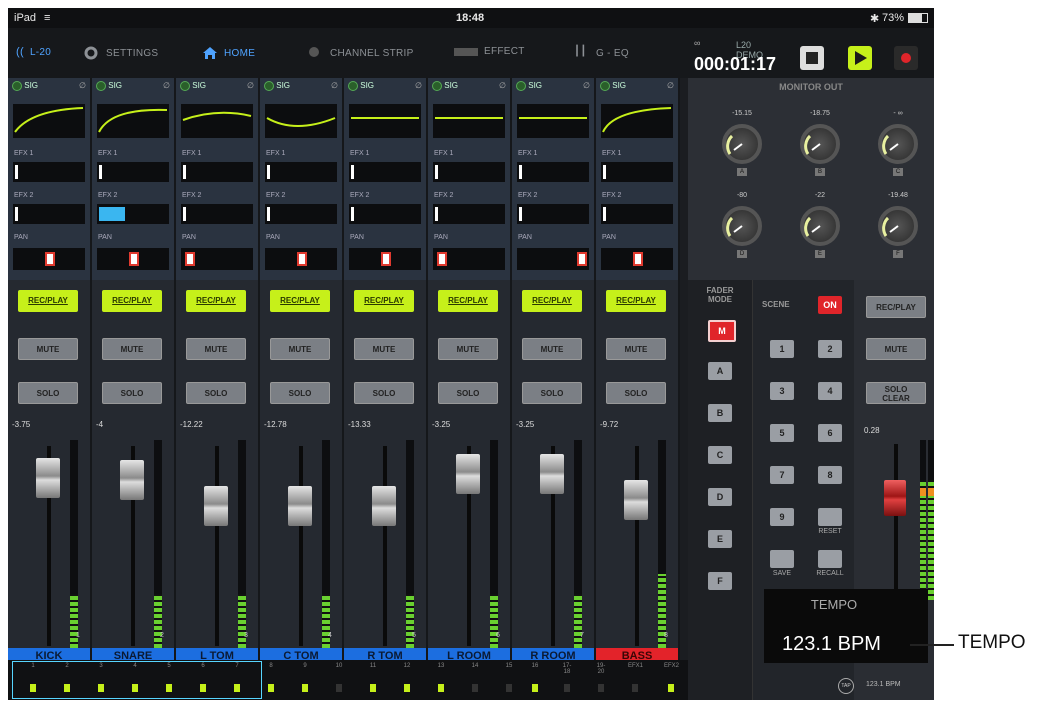 This screenshot has height=706, width=1051. Describe the element at coordinates (720, 581) in the screenshot. I see `fader-mode-button-f: F` at that location.